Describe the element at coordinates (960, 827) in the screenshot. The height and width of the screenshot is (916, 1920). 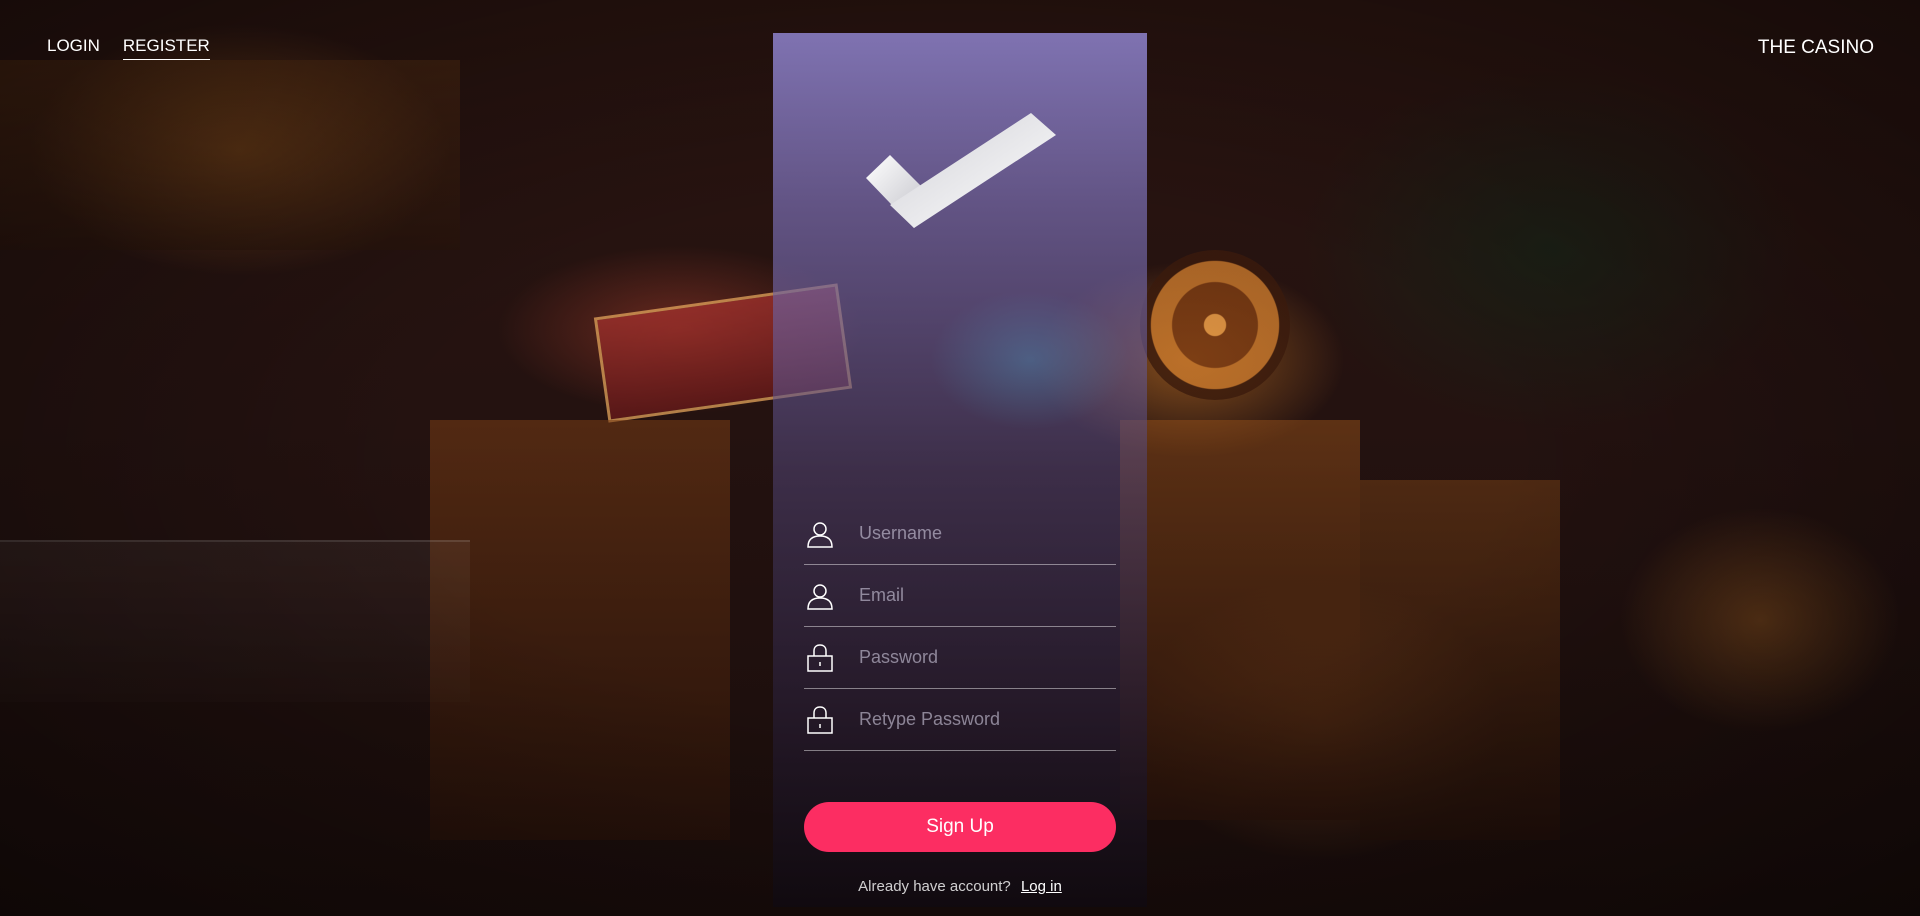
I see `sign-up-button: Sign Up` at that location.